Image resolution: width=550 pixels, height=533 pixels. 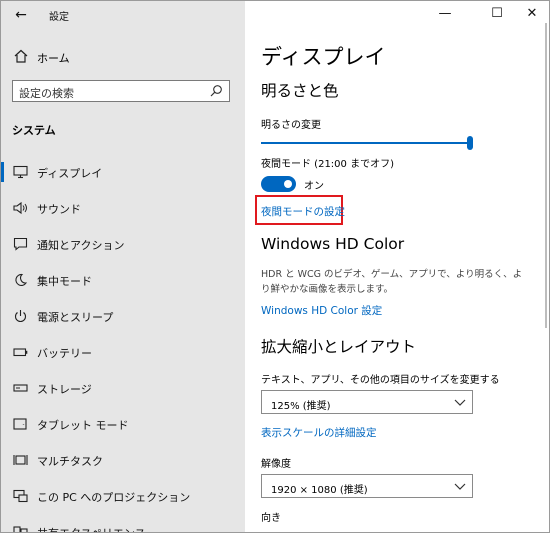 I want to click on night-mode-label: 夜間モード (21:00 までオフ), so click(x=327, y=164).